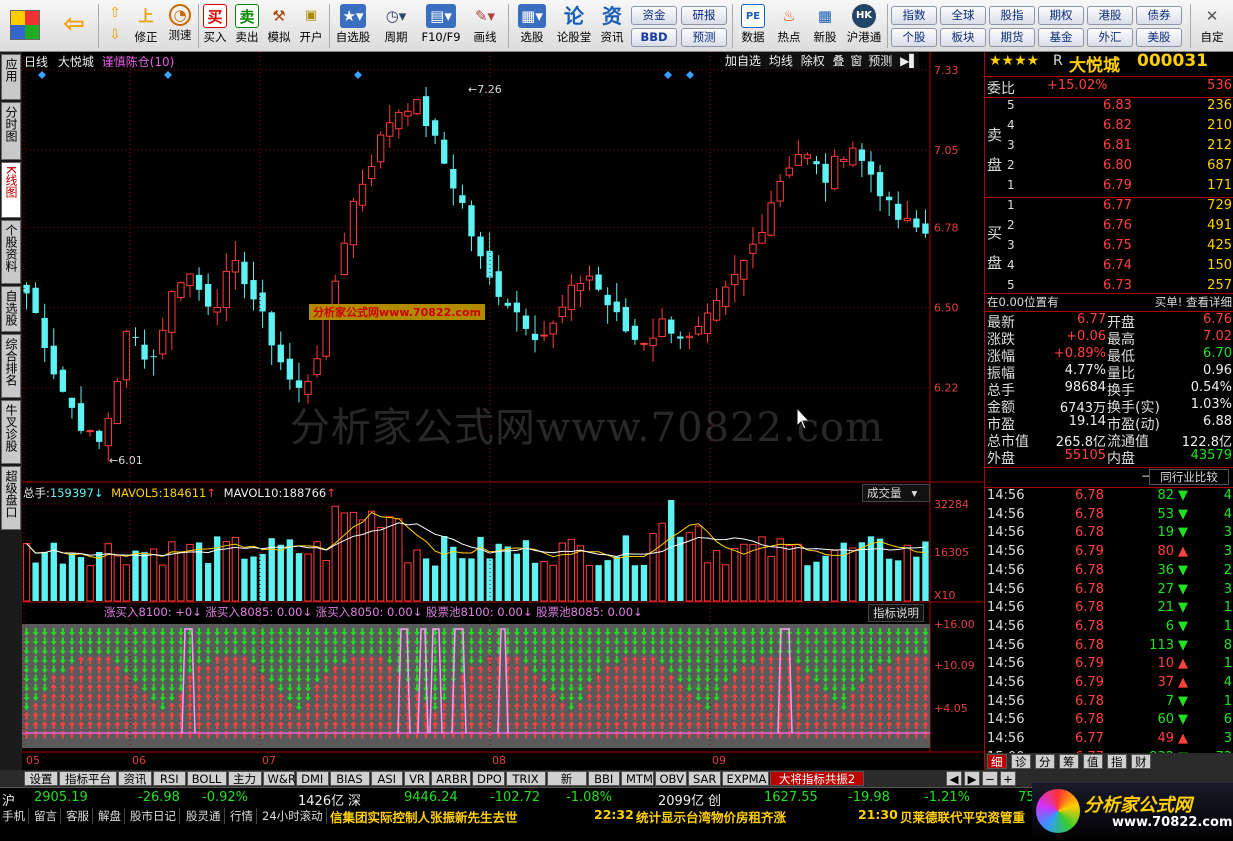 The height and width of the screenshot is (841, 1233). I want to click on back-button: ⇦, so click(74, 26).